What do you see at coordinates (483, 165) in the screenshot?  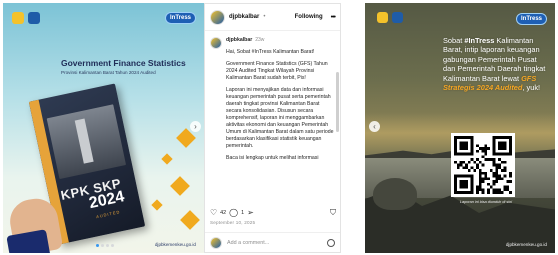 I see `qr-code` at bounding box center [483, 165].